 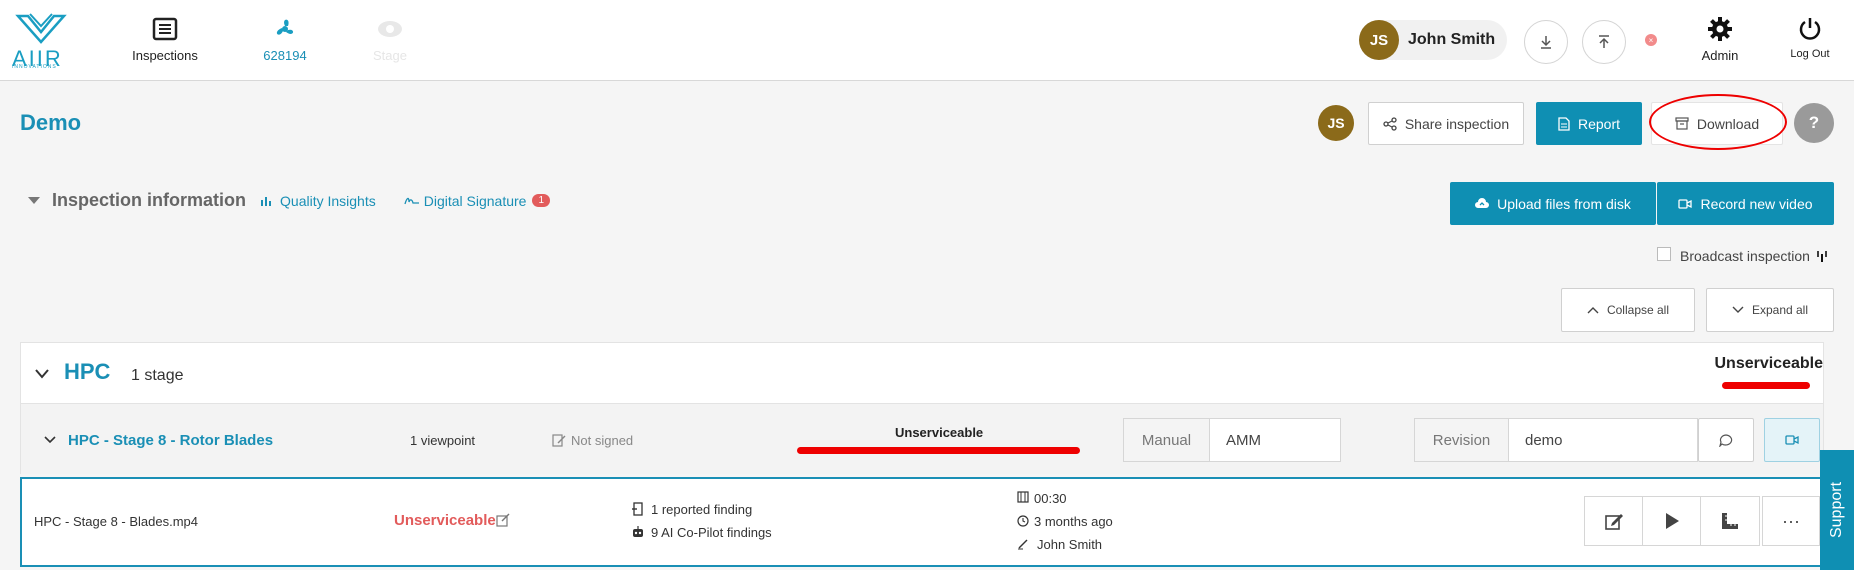 I want to click on annotate-button, so click(x=1614, y=521).